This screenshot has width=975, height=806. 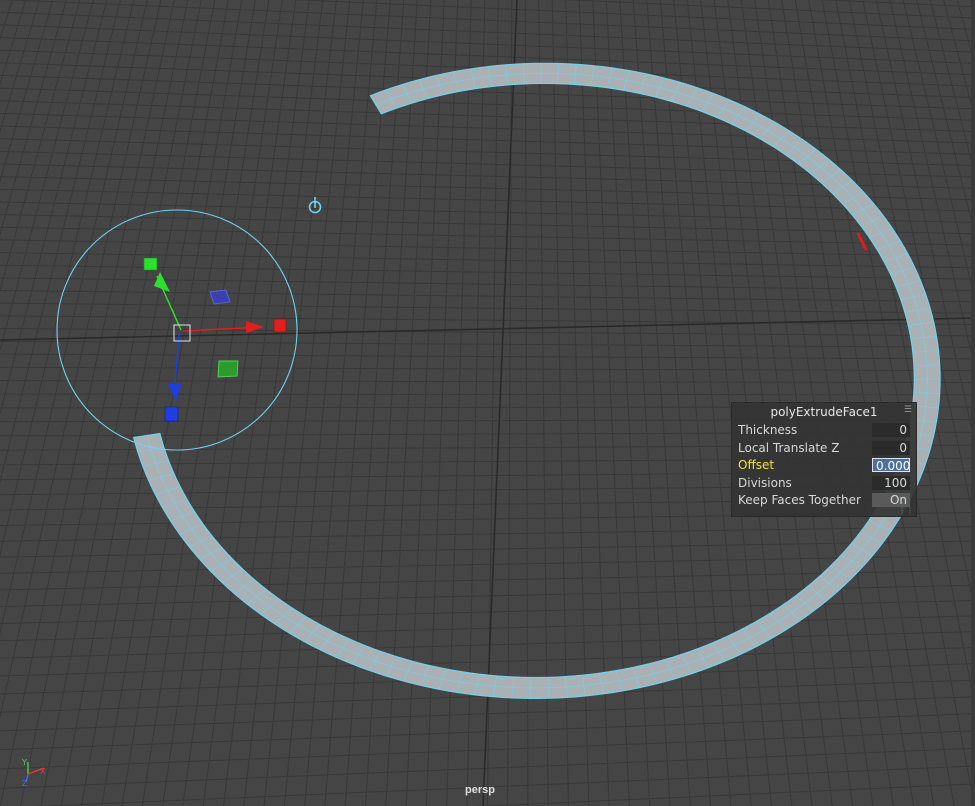 I want to click on camera-name-label: persp, so click(x=480, y=790).